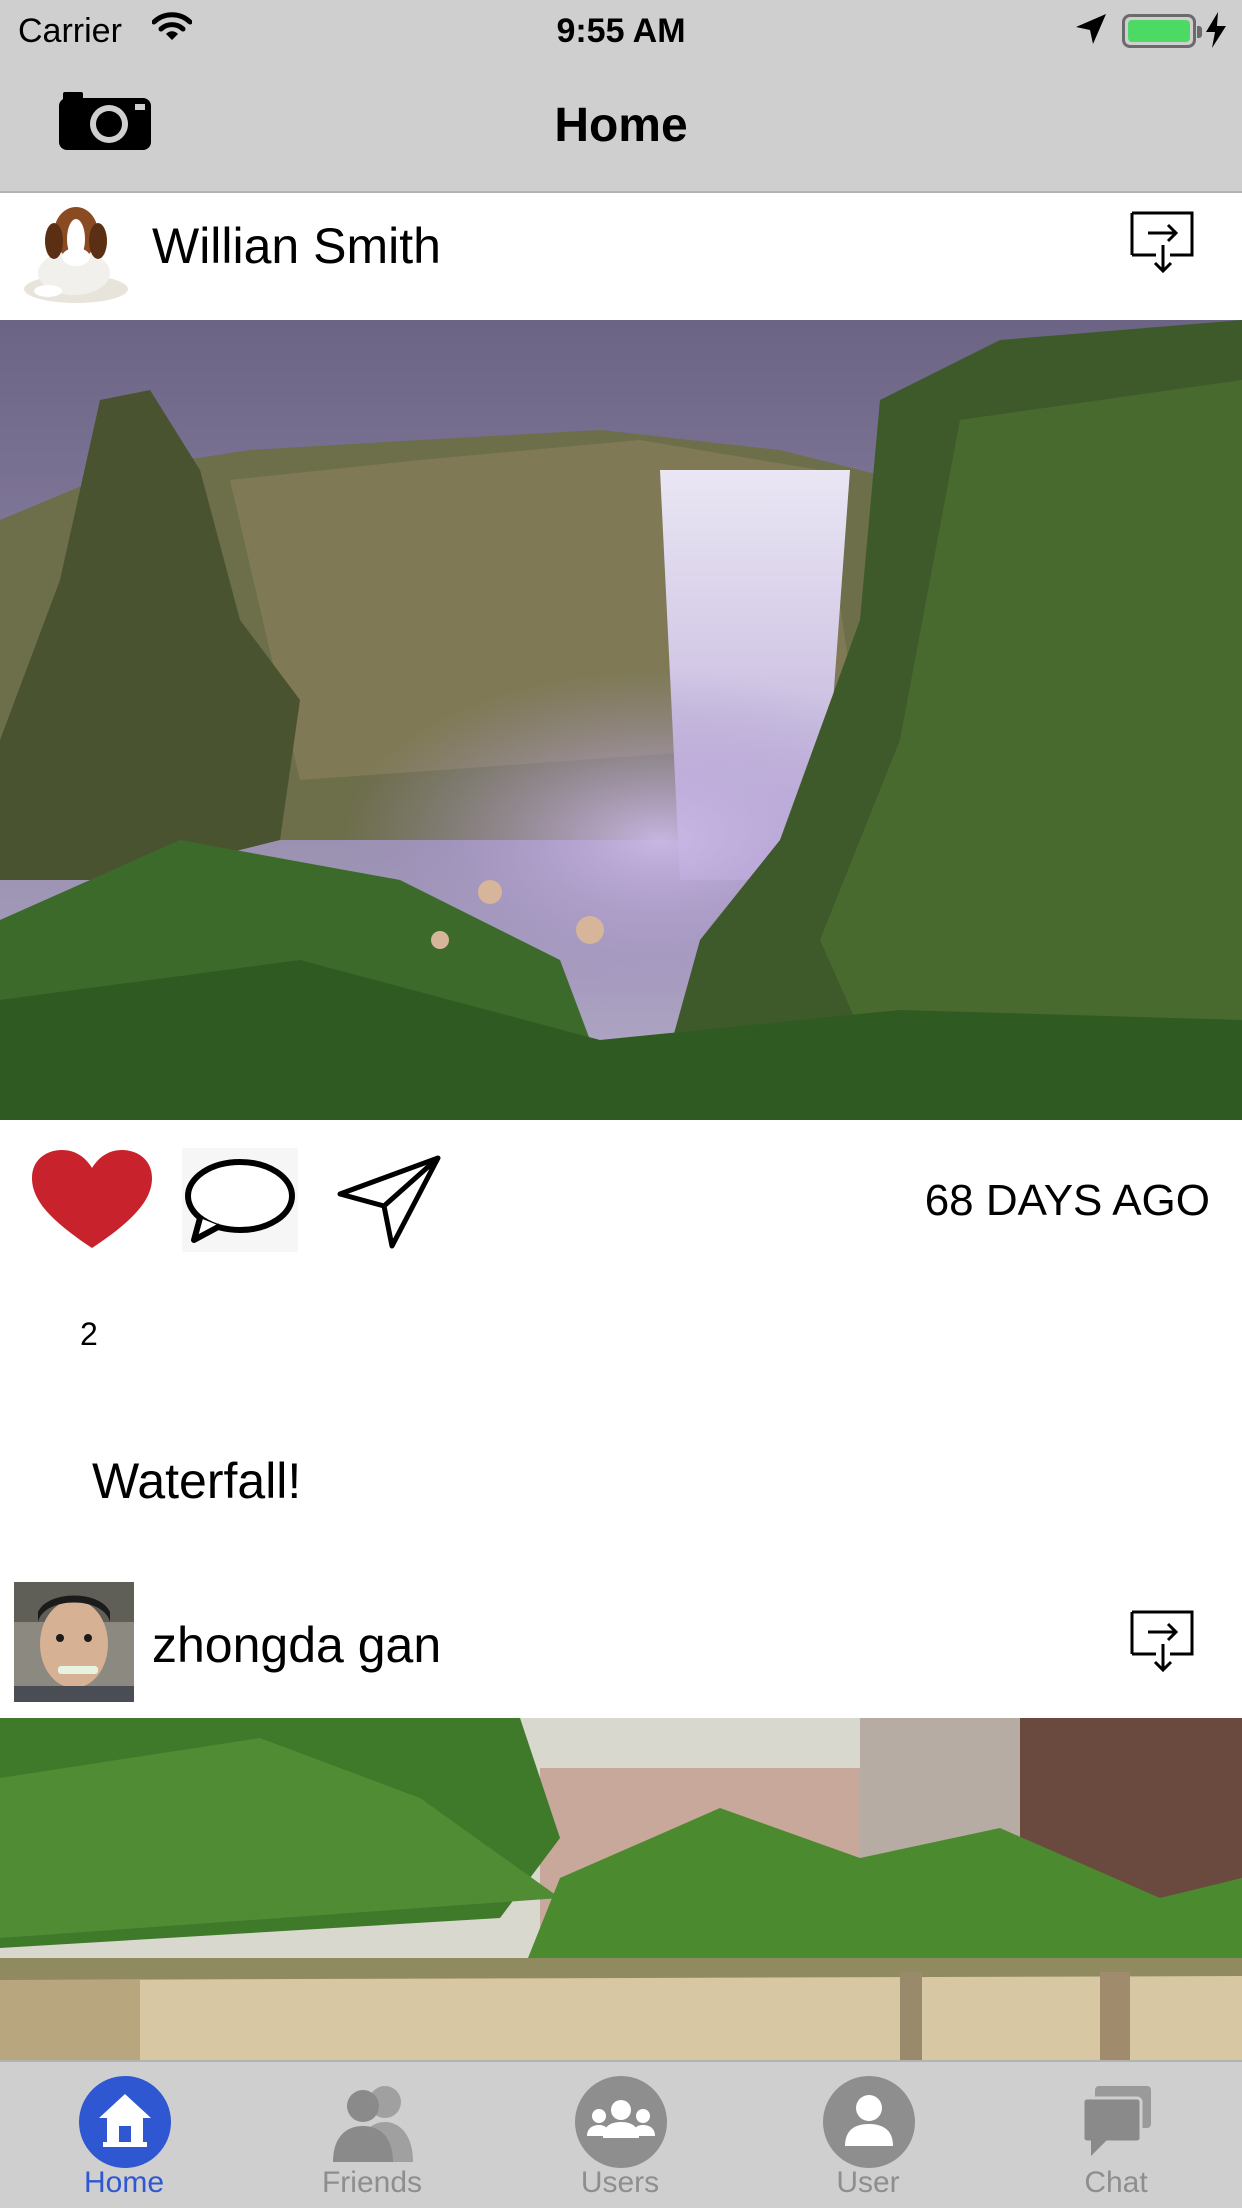 This screenshot has width=1242, height=2208. Describe the element at coordinates (1216, 32) in the screenshot. I see `charging-bolt-icon` at that location.